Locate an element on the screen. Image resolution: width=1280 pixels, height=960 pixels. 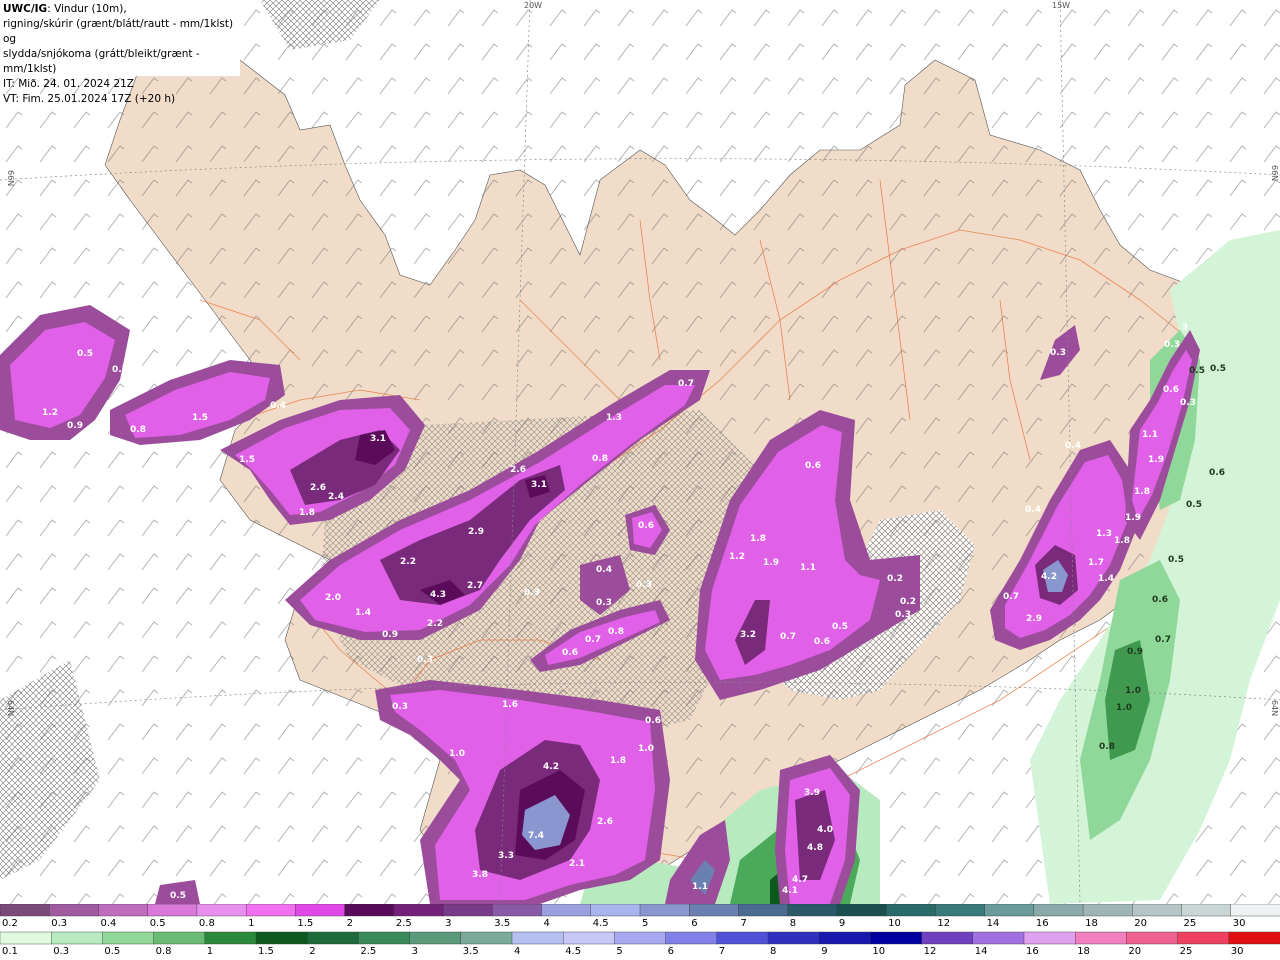
precip-value-label-80: 0.3 is located at coordinates (1188, 403).